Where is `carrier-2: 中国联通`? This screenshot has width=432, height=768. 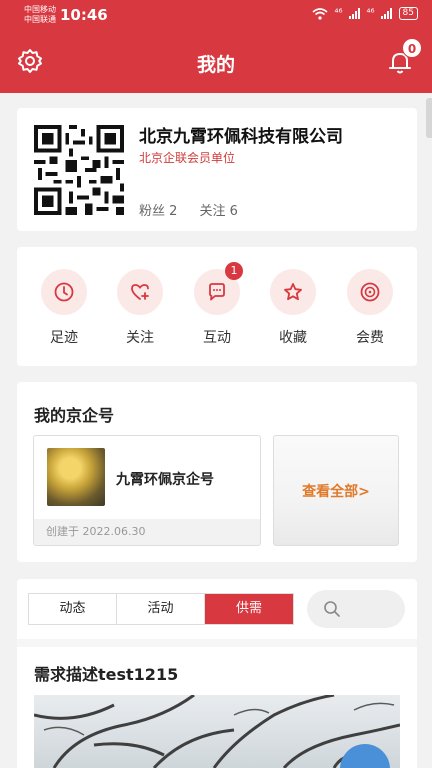 carrier-2: 中国联通 is located at coordinates (40, 19).